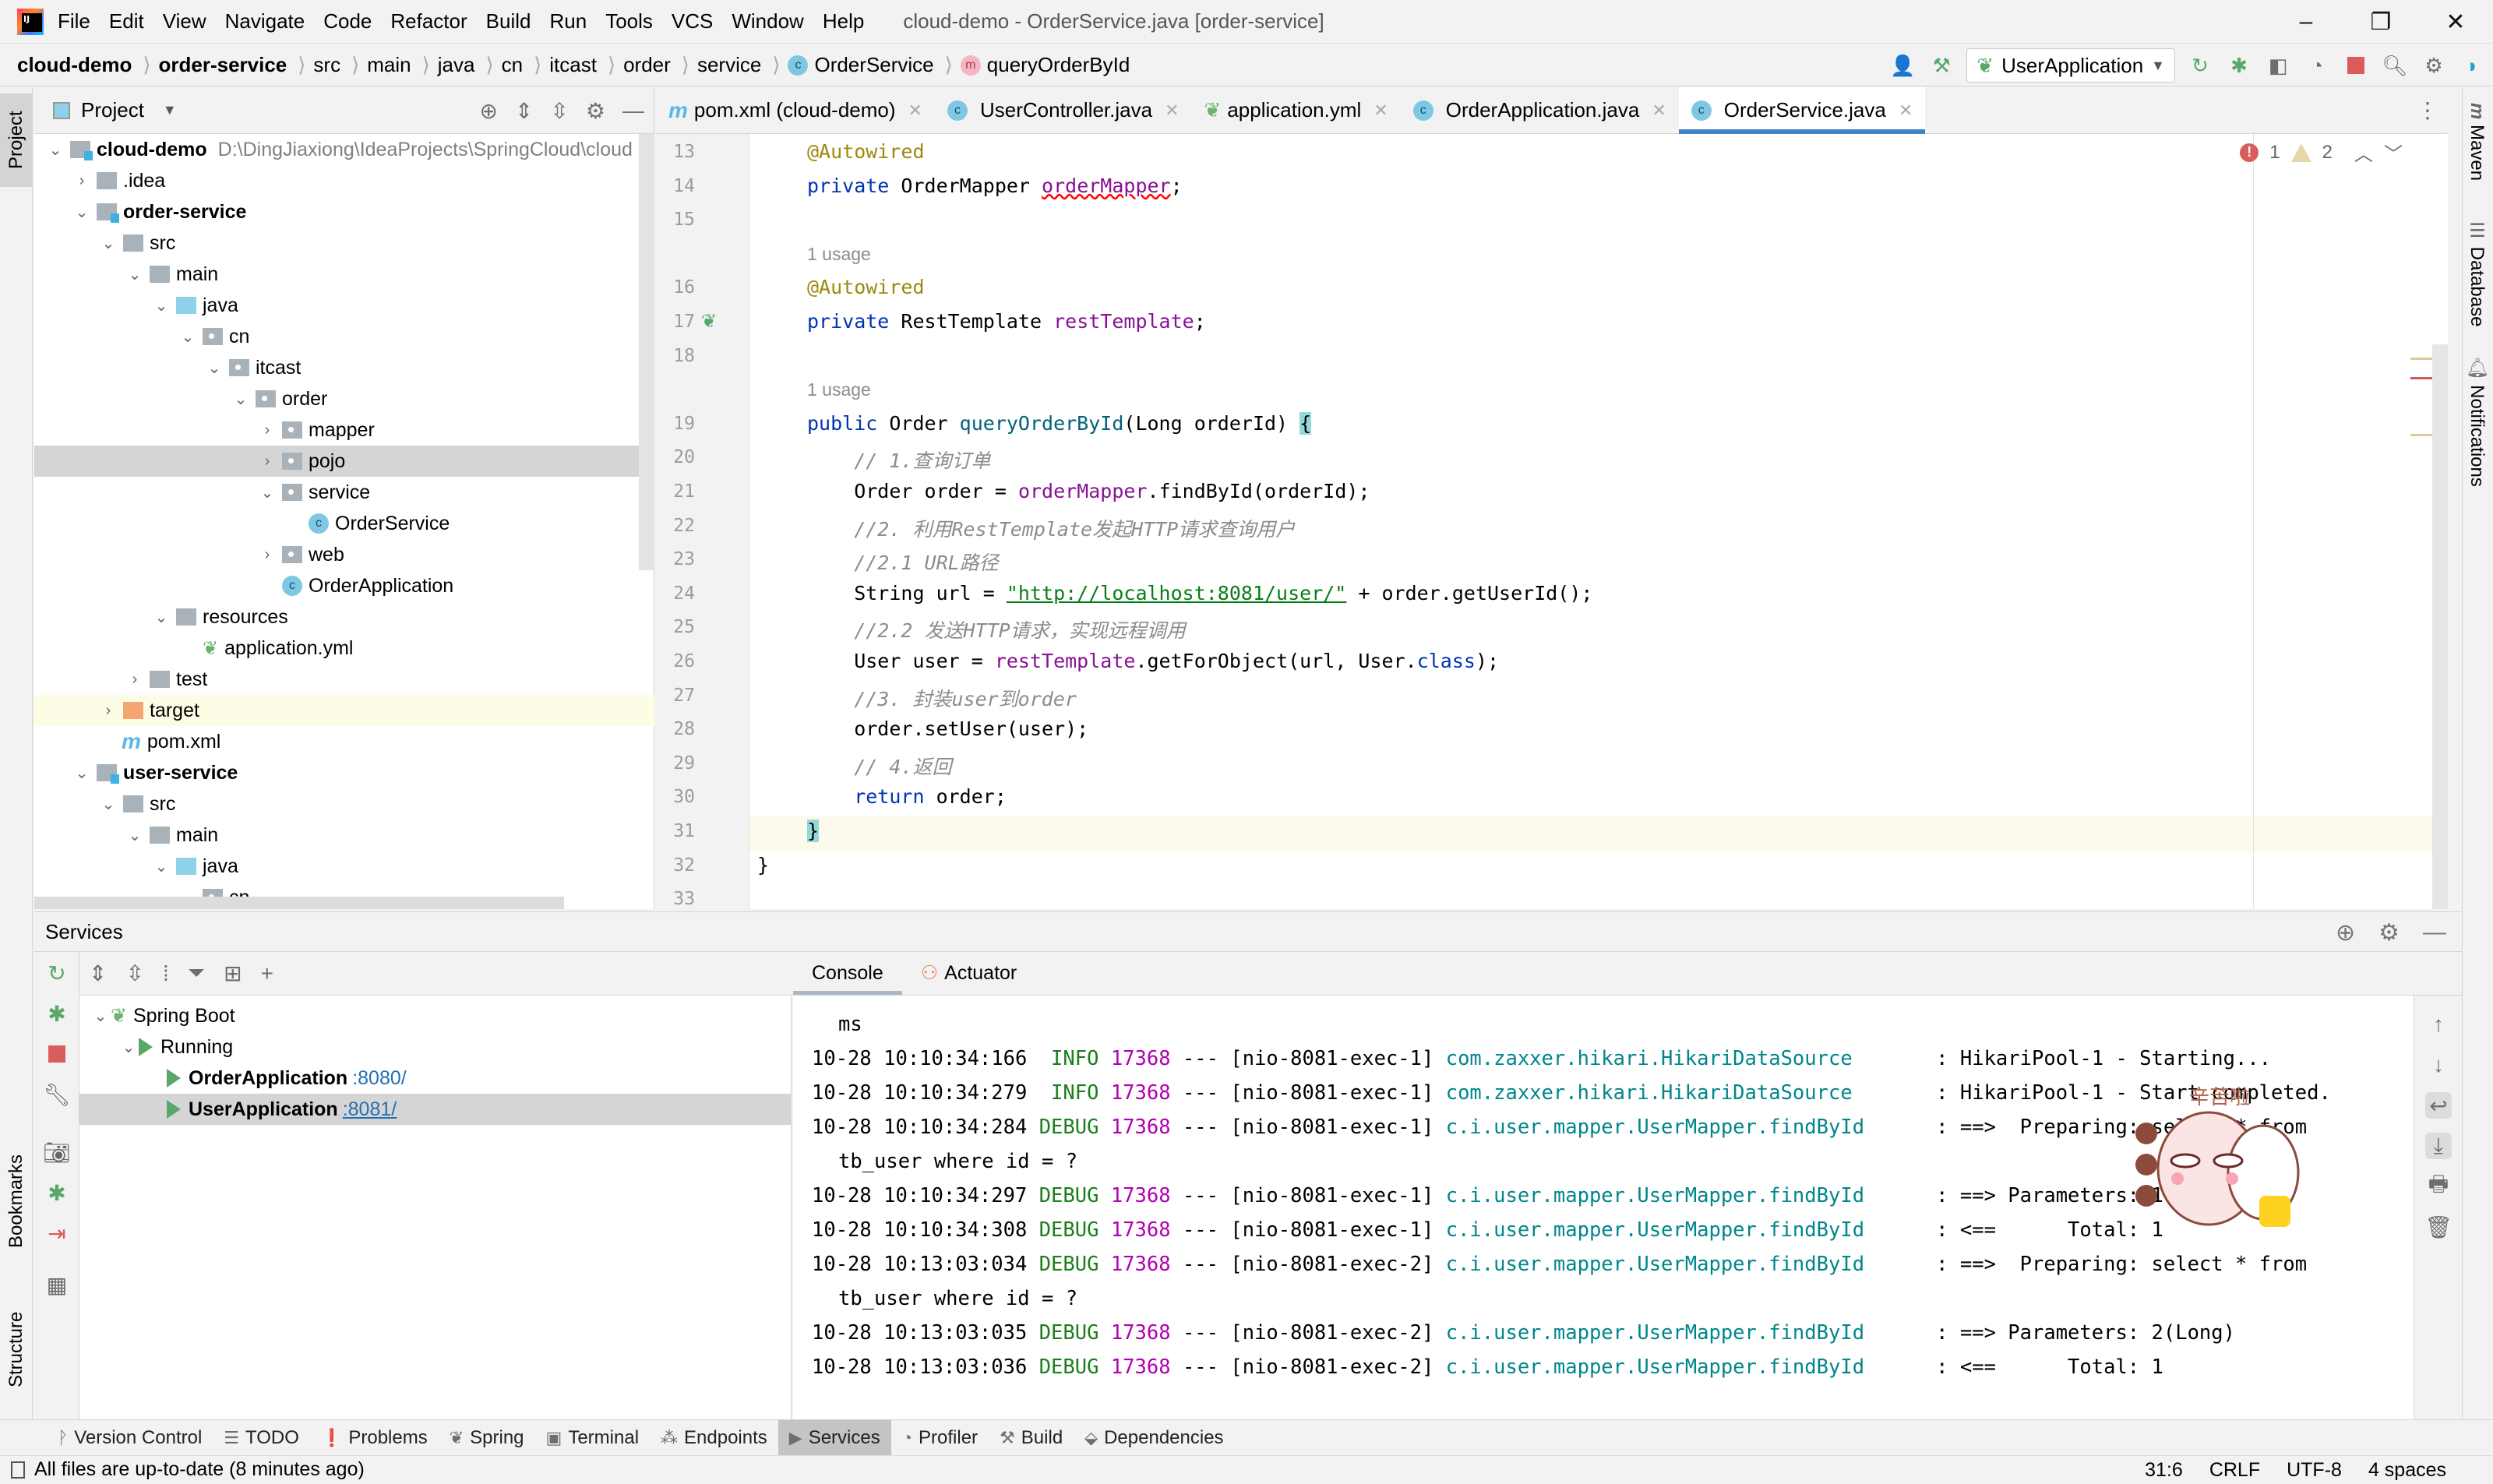  Describe the element at coordinates (344, 585) in the screenshot. I see `project-tree-item: c OrderApplication` at that location.